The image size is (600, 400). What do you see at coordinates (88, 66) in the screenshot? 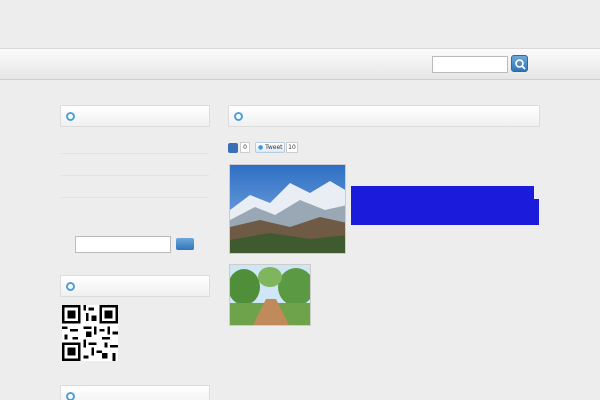
I see `nav-item-home` at bounding box center [88, 66].